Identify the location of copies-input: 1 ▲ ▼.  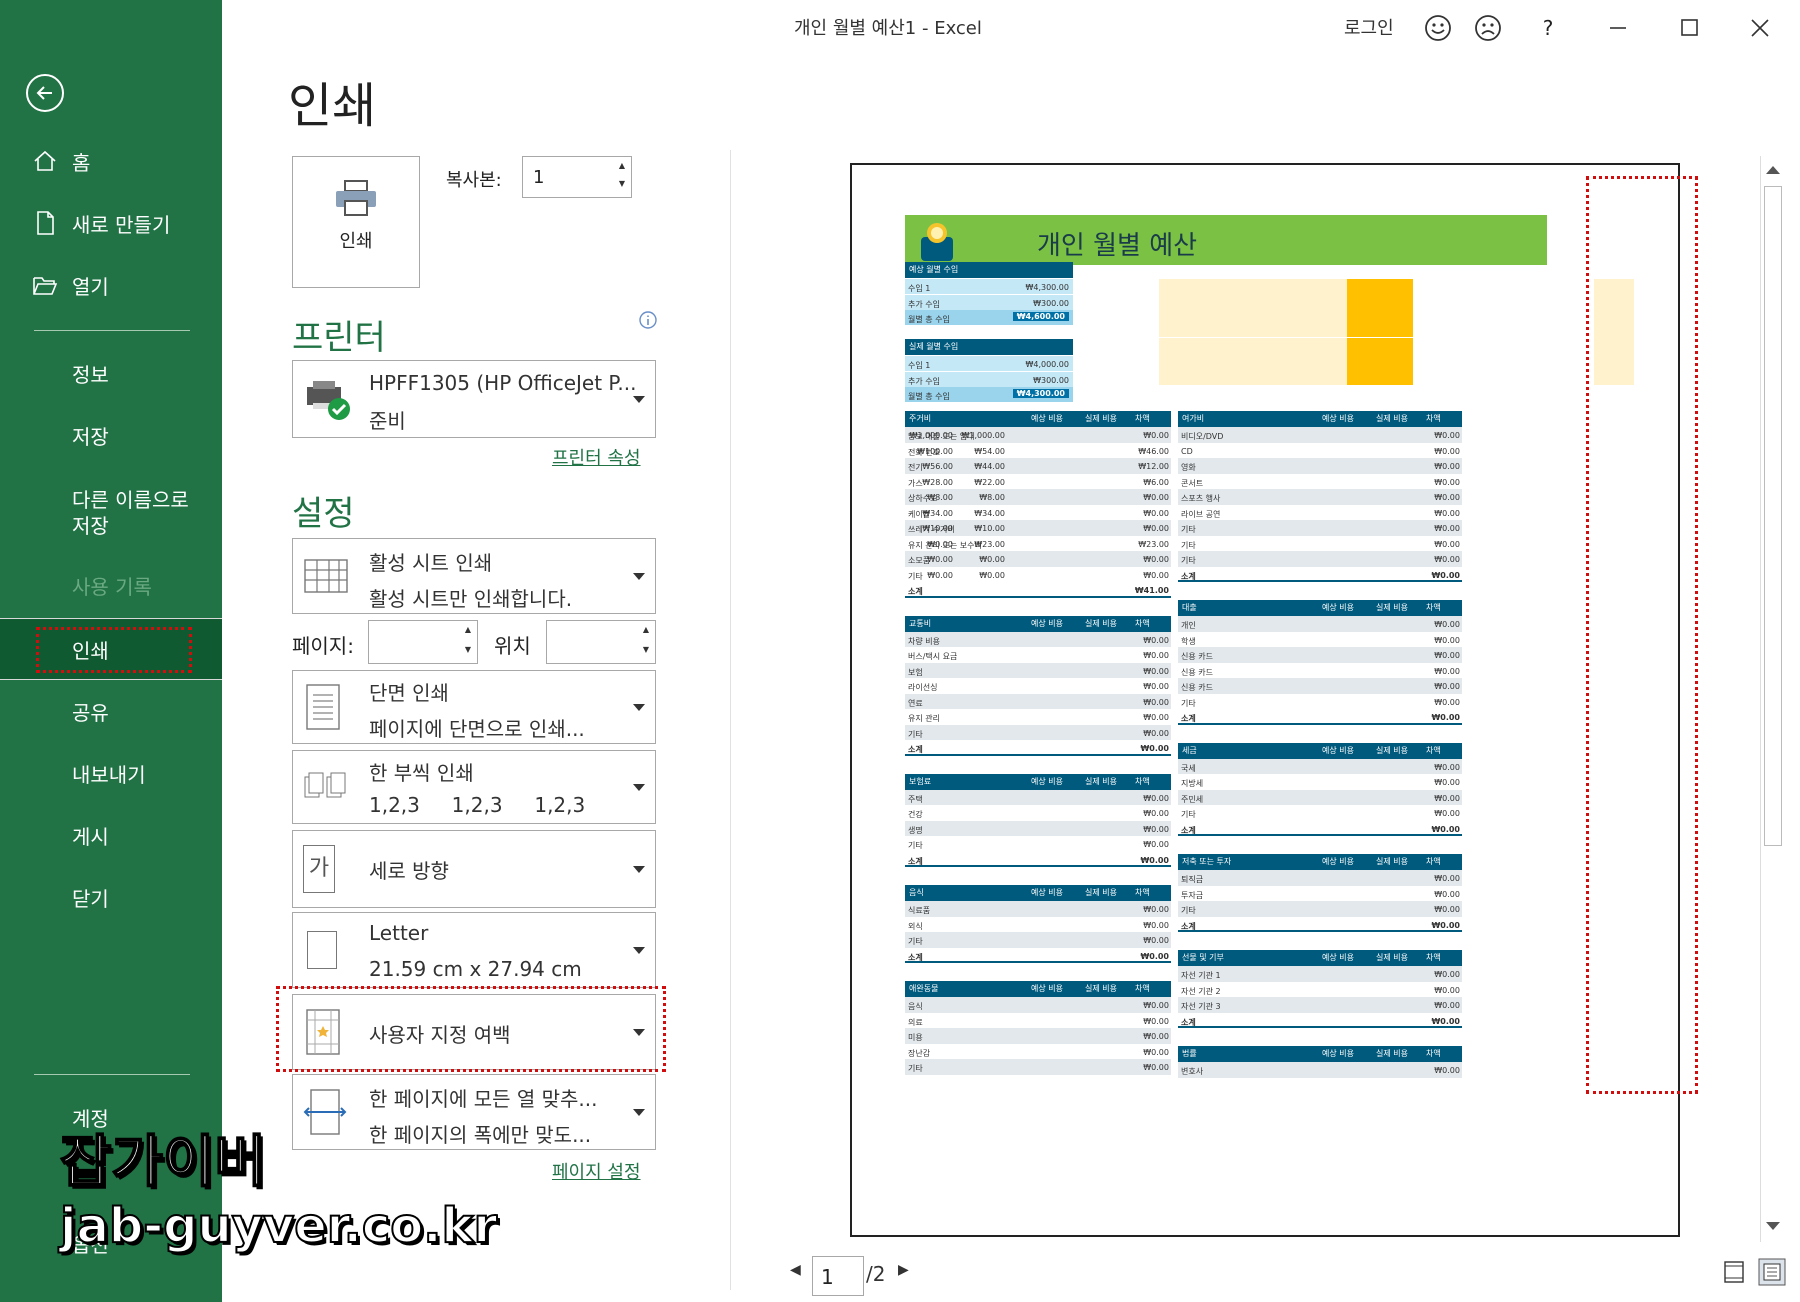
(577, 177).